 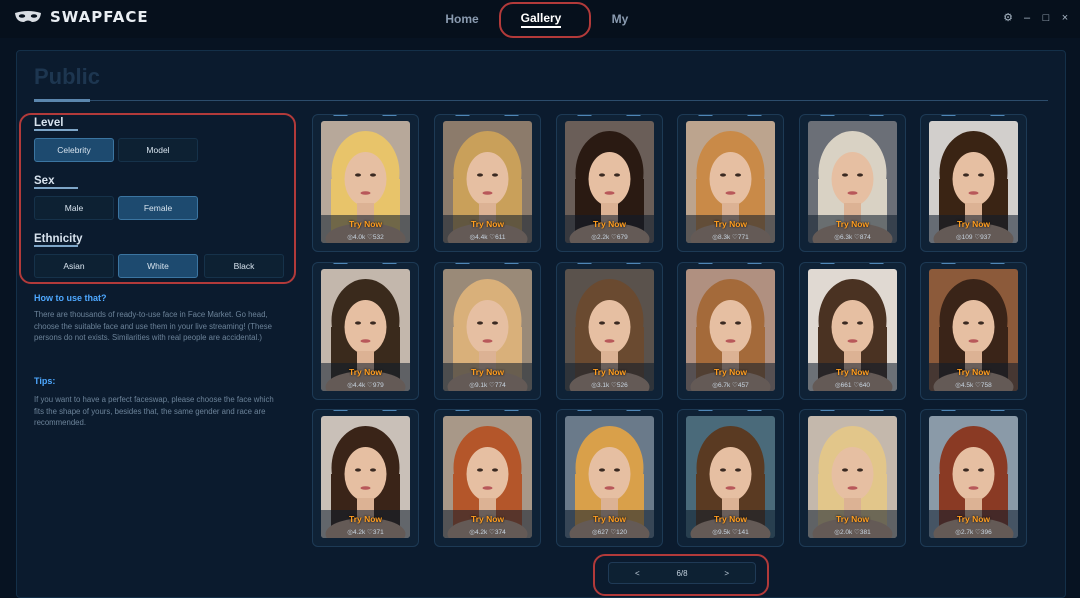 I want to click on face-card: Try Now ◎2.7k ♡396, so click(x=973, y=478).